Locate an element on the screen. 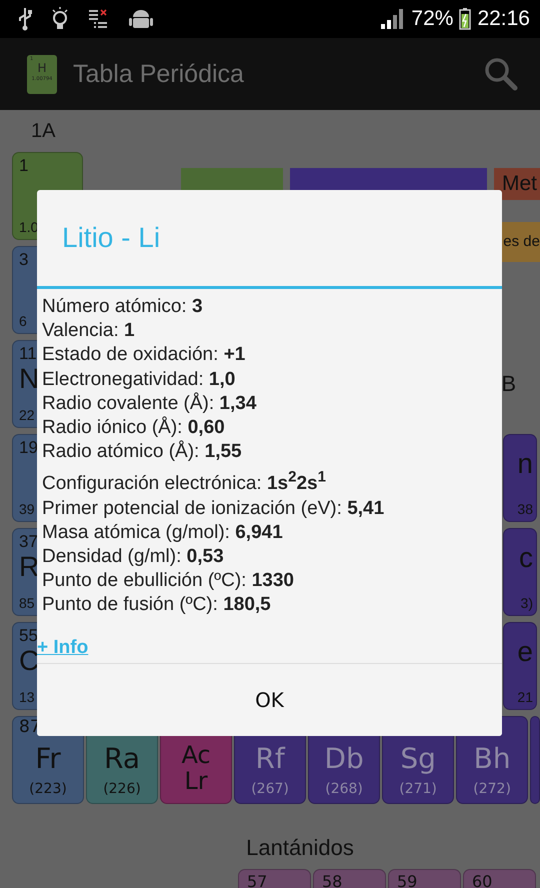 This screenshot has height=888, width=540. property-line: Electronegatividad: 1,0 is located at coordinates (139, 380).